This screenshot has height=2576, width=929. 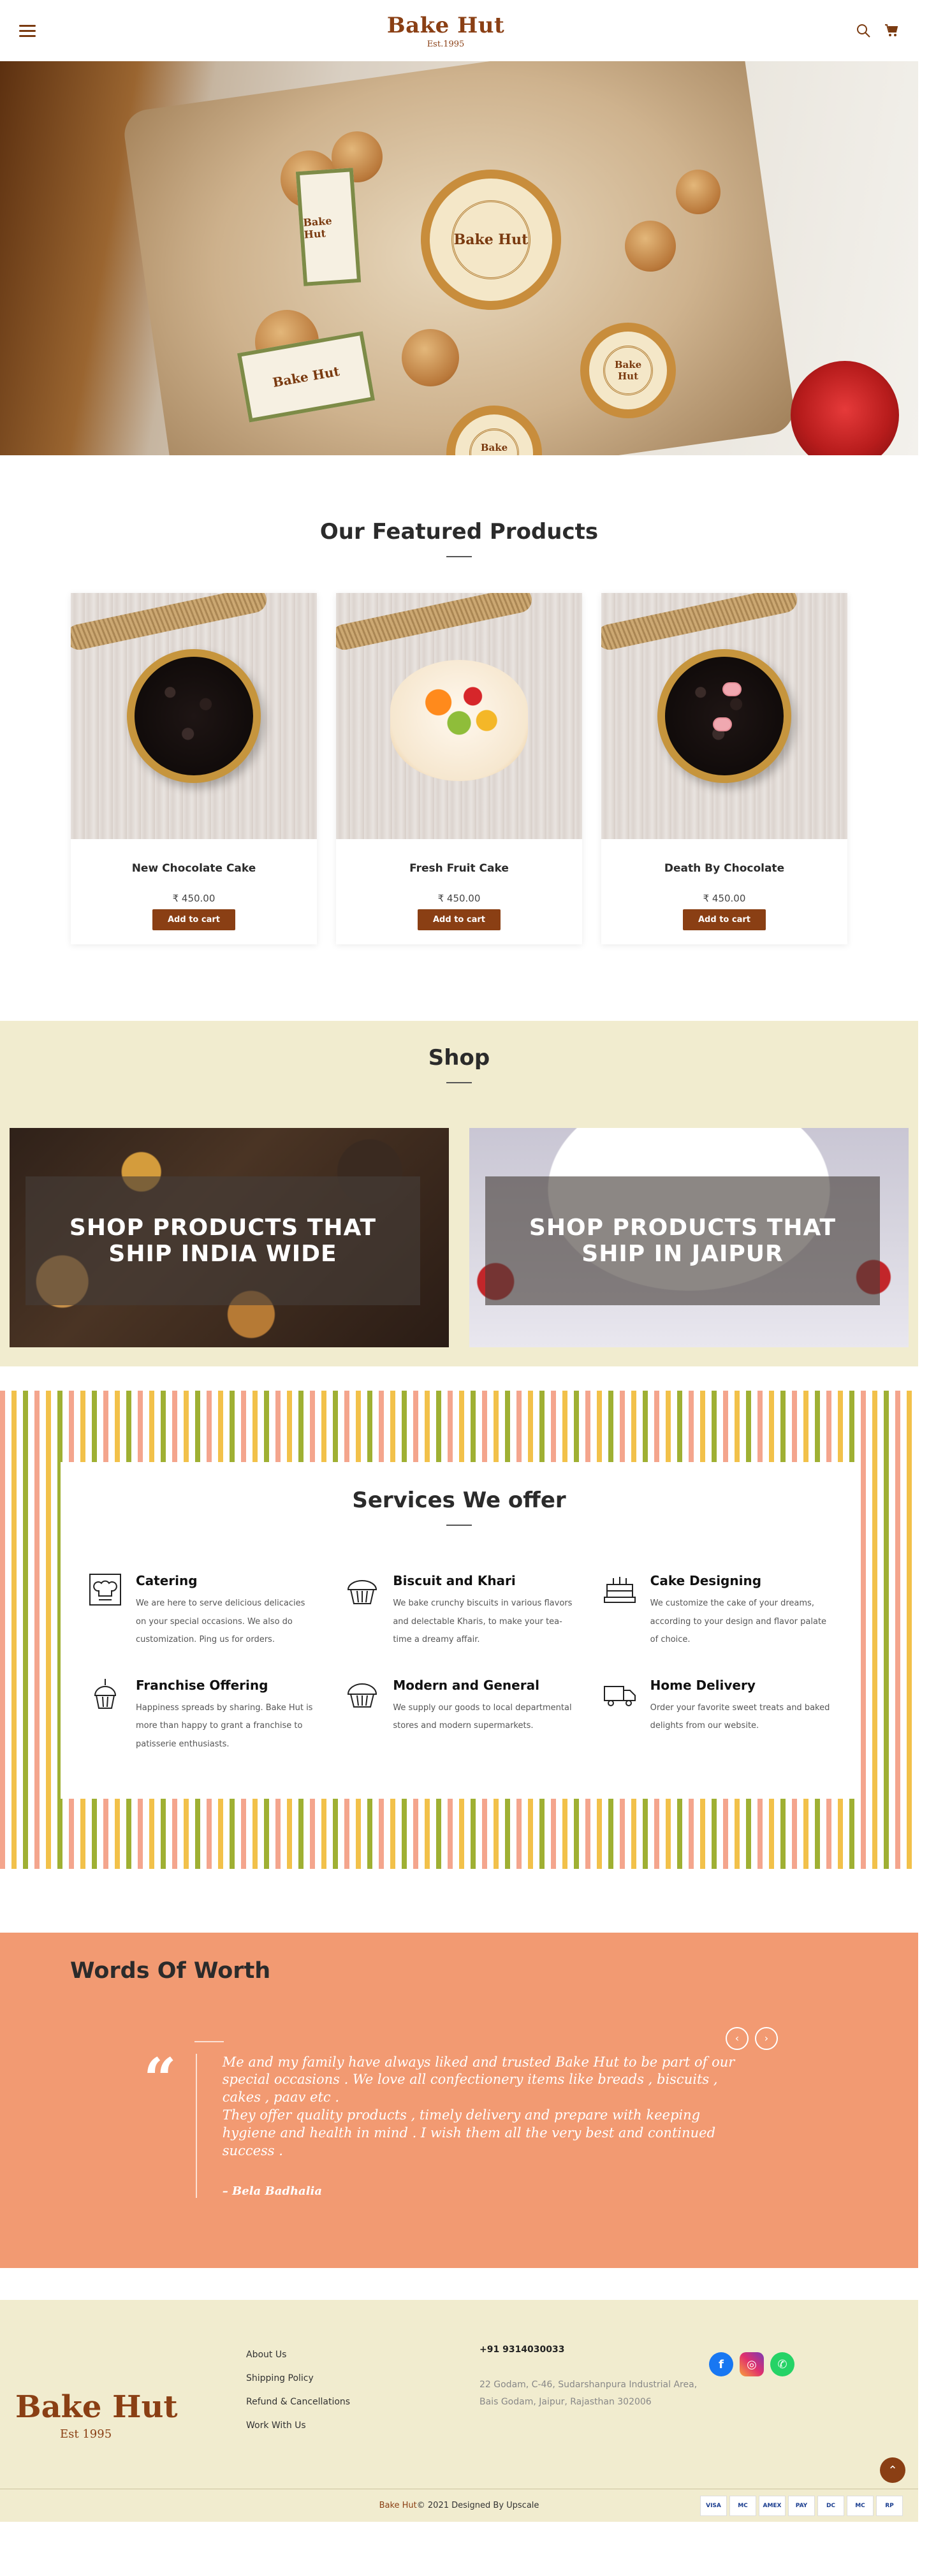 What do you see at coordinates (772, 2506) in the screenshot?
I see `amex-icon: AMEX` at bounding box center [772, 2506].